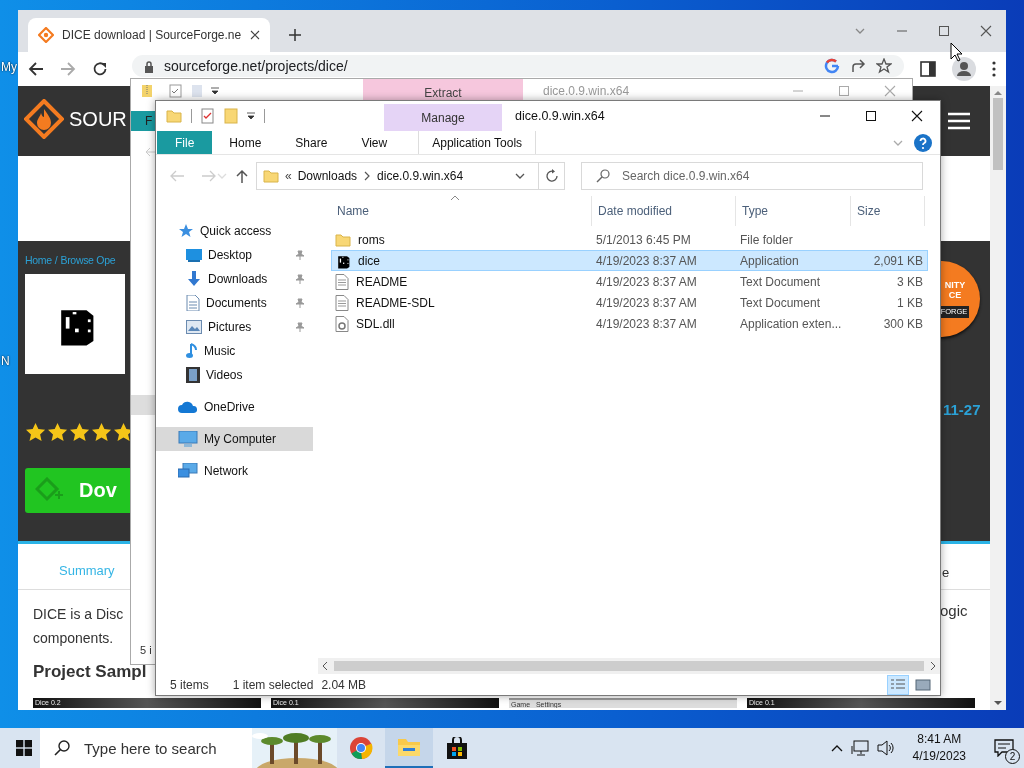 Image resolution: width=1024 pixels, height=768 pixels. Describe the element at coordinates (629, 302) in the screenshot. I see `file-row: README-SDL 4/19/2023 8:37 AM Text Document 1 KB` at that location.